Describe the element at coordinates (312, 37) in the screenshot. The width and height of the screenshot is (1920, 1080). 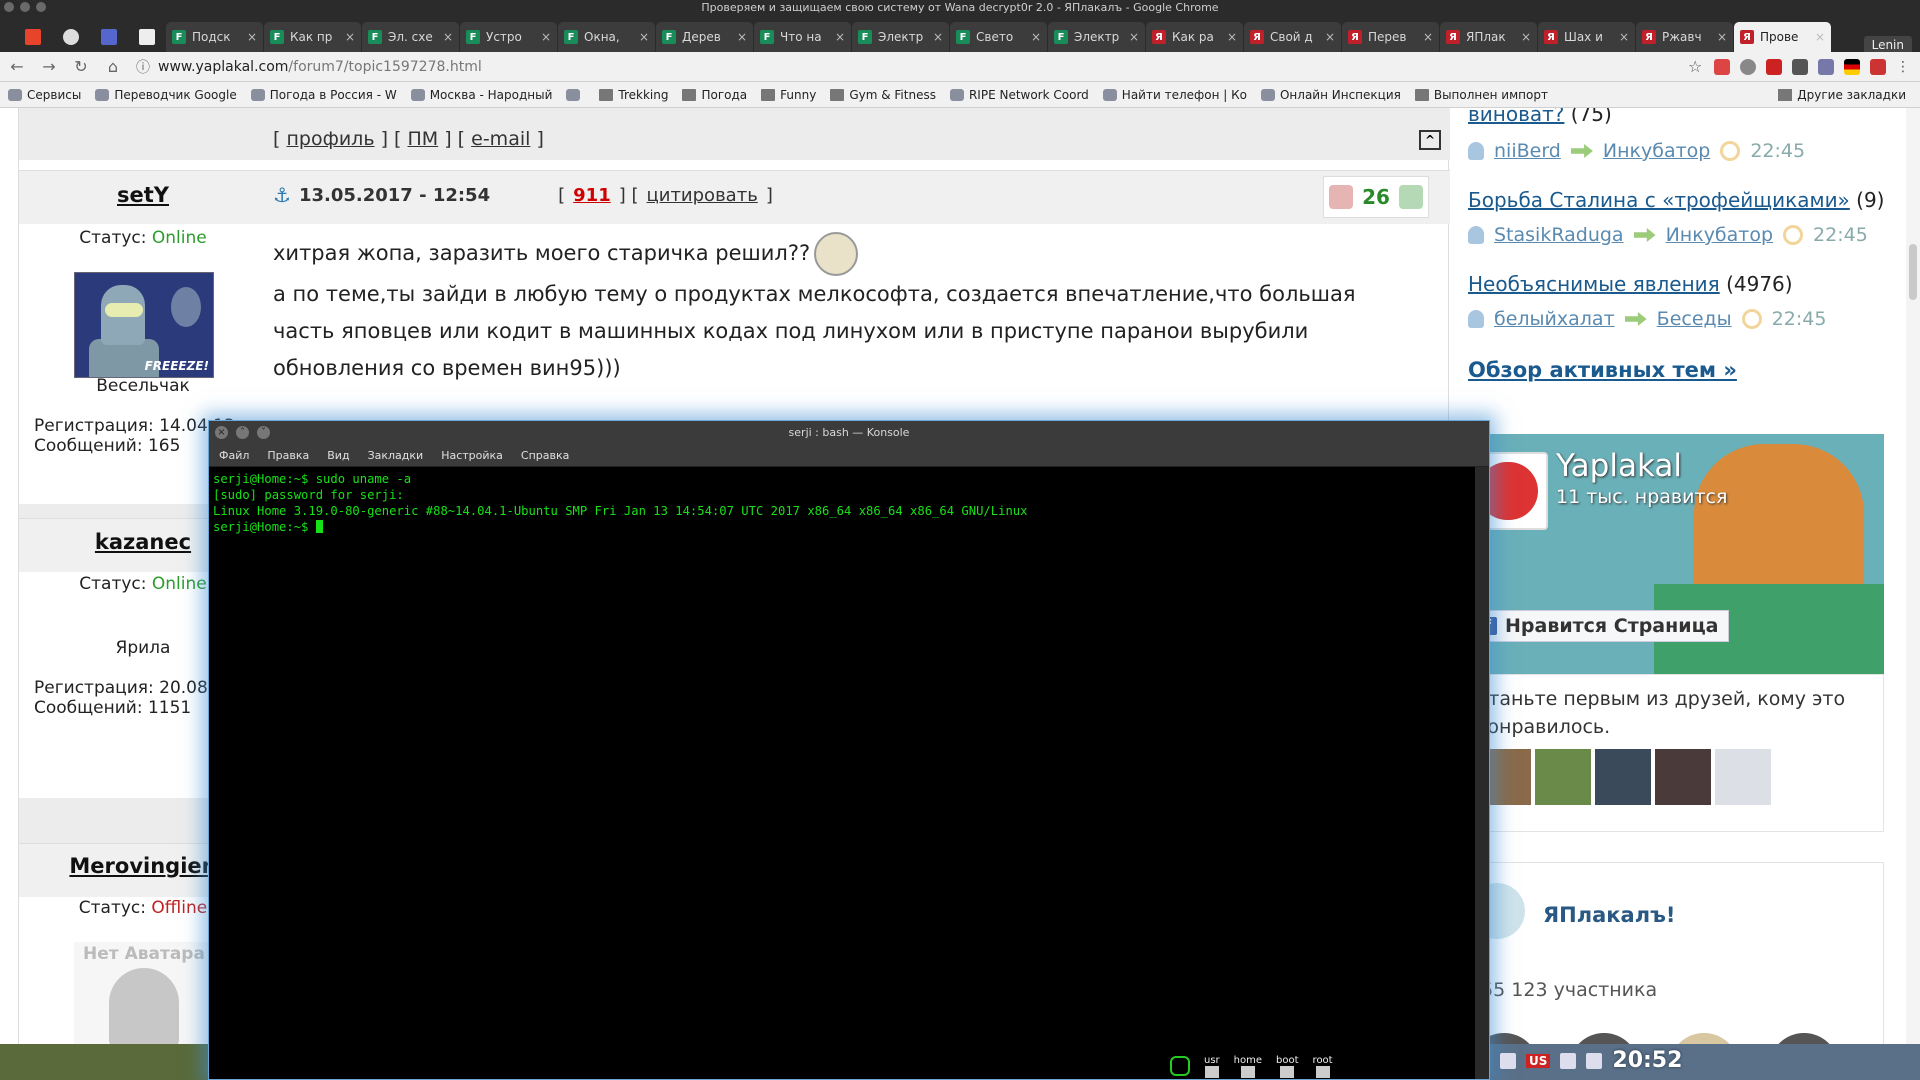
I see `browser-tab: F Как пр ×` at that location.